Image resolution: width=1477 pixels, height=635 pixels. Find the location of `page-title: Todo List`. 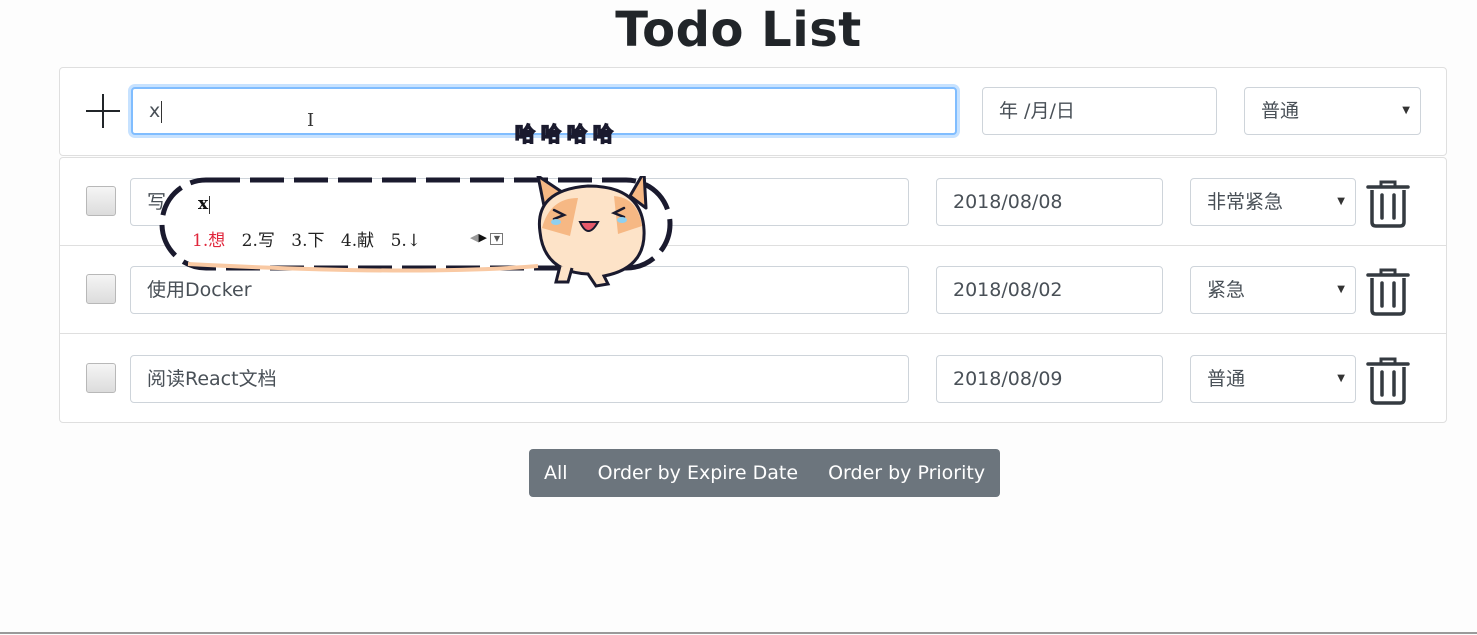

page-title: Todo List is located at coordinates (738, 30).